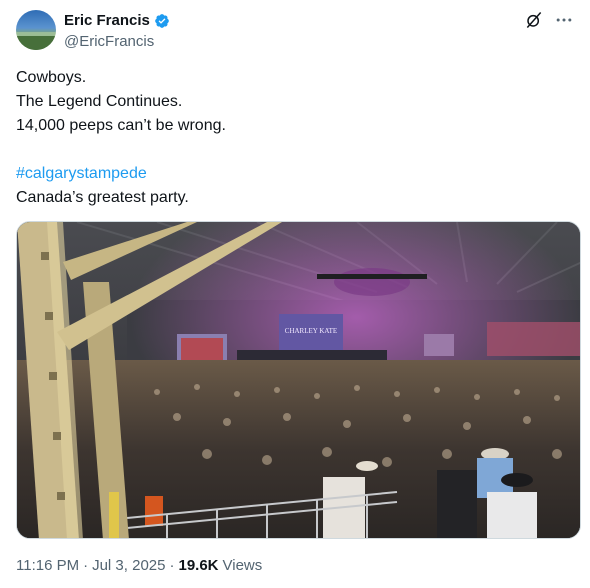  Describe the element at coordinates (36, 30) in the screenshot. I see `avatar` at that location.